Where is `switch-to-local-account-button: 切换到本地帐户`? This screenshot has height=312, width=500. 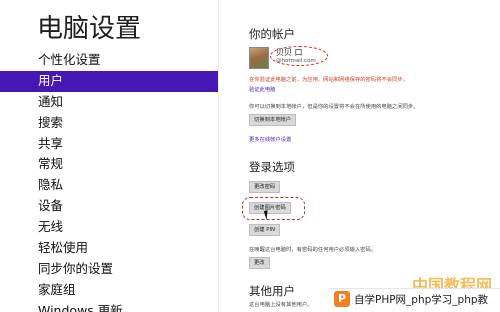
switch-to-local-account-button: 切换到本地帐户 is located at coordinates (273, 120).